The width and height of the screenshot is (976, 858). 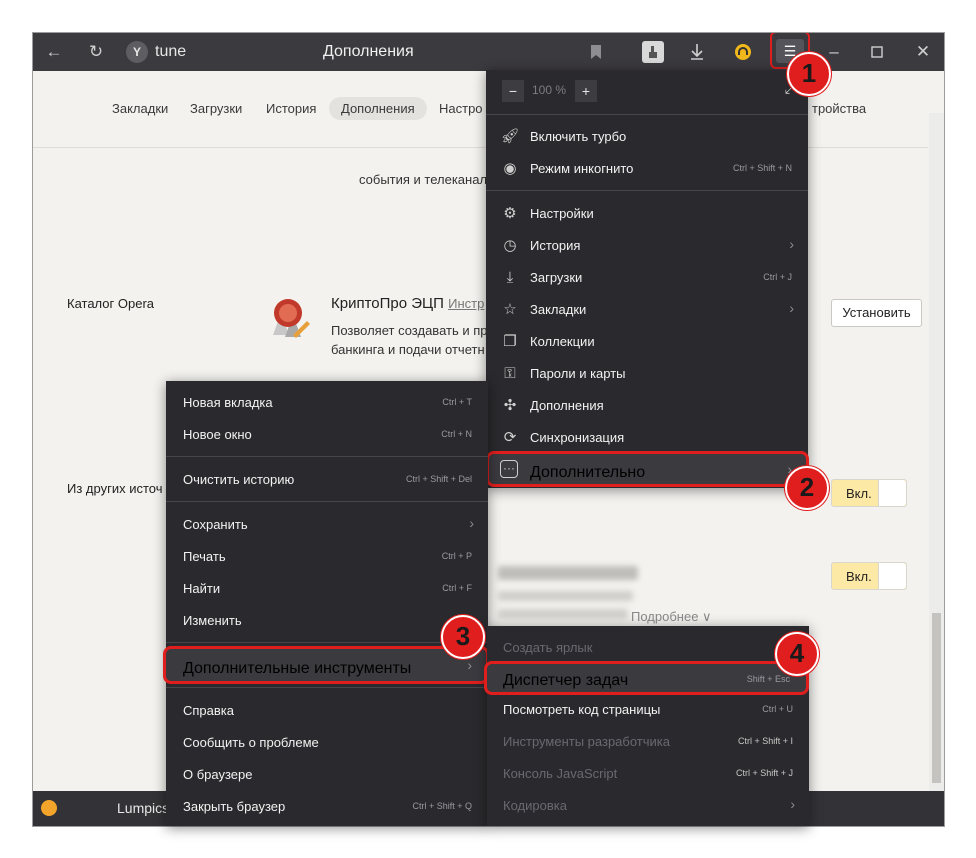 What do you see at coordinates (671, 617) in the screenshot?
I see `more-link: Подробнее ∨` at bounding box center [671, 617].